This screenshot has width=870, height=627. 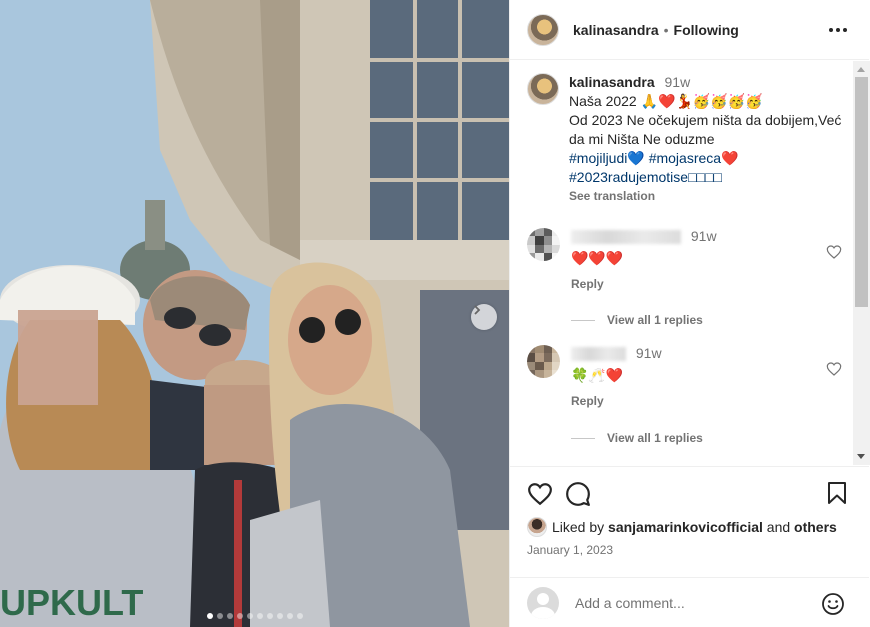 I want to click on likes-others-link: others, so click(x=815, y=527).